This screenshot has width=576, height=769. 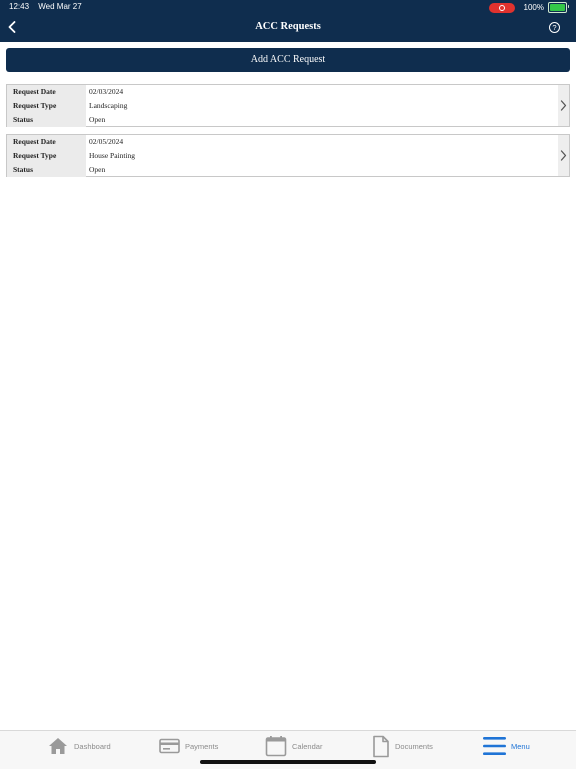 I want to click on request-date-value: 02/05/2024, so click(x=106, y=141).